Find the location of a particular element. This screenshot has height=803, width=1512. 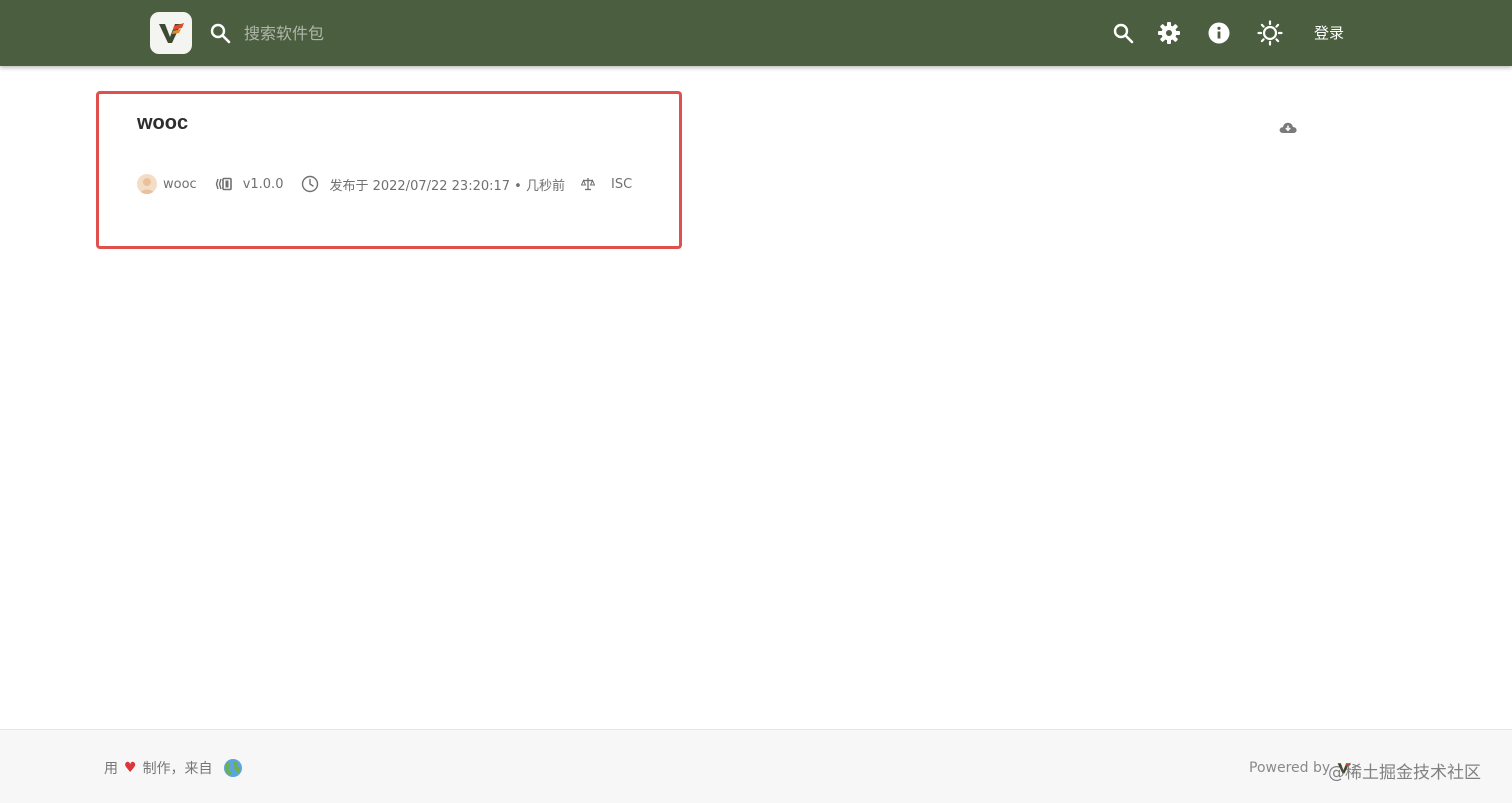

made-with-suffix: 制作，来自 is located at coordinates (177, 769).